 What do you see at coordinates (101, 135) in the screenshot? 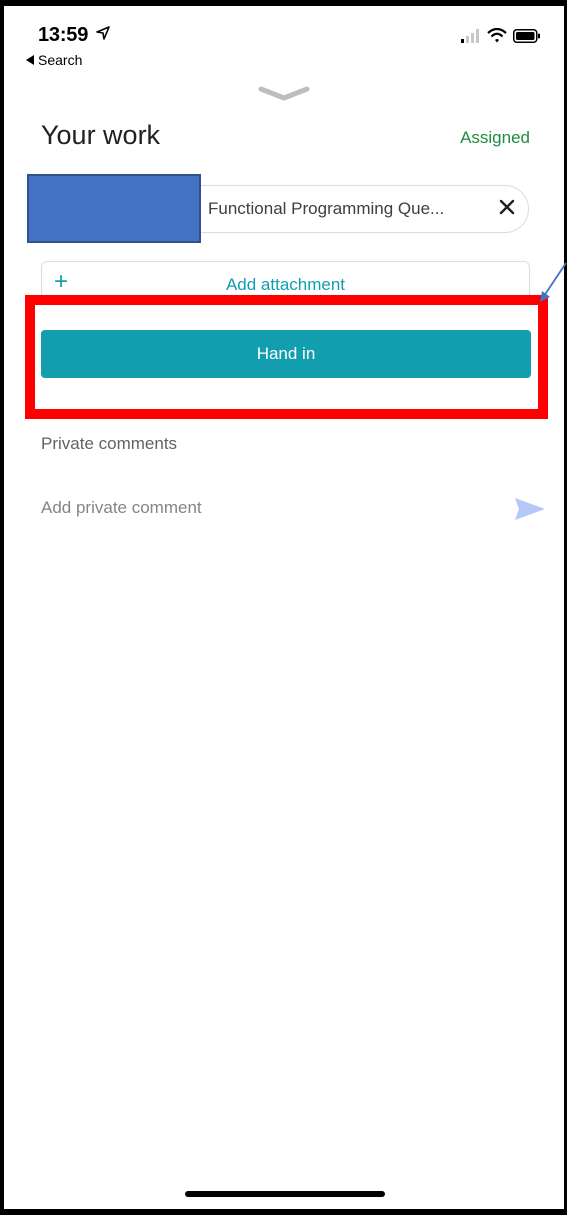
I see `page-title: Your work` at bounding box center [101, 135].